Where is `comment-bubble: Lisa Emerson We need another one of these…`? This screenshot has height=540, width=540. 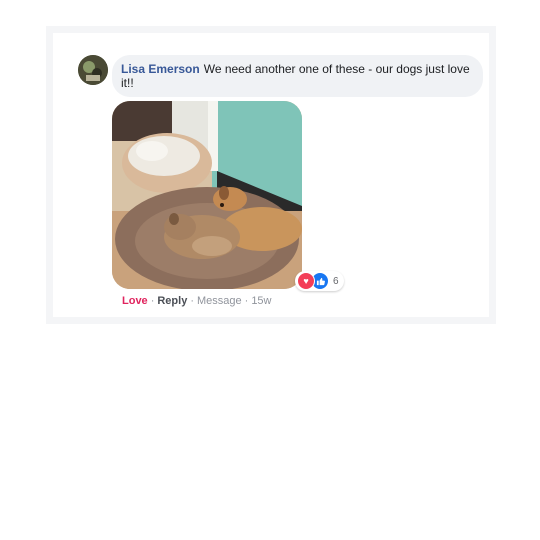 comment-bubble: Lisa Emerson We need another one of these… is located at coordinates (297, 76).